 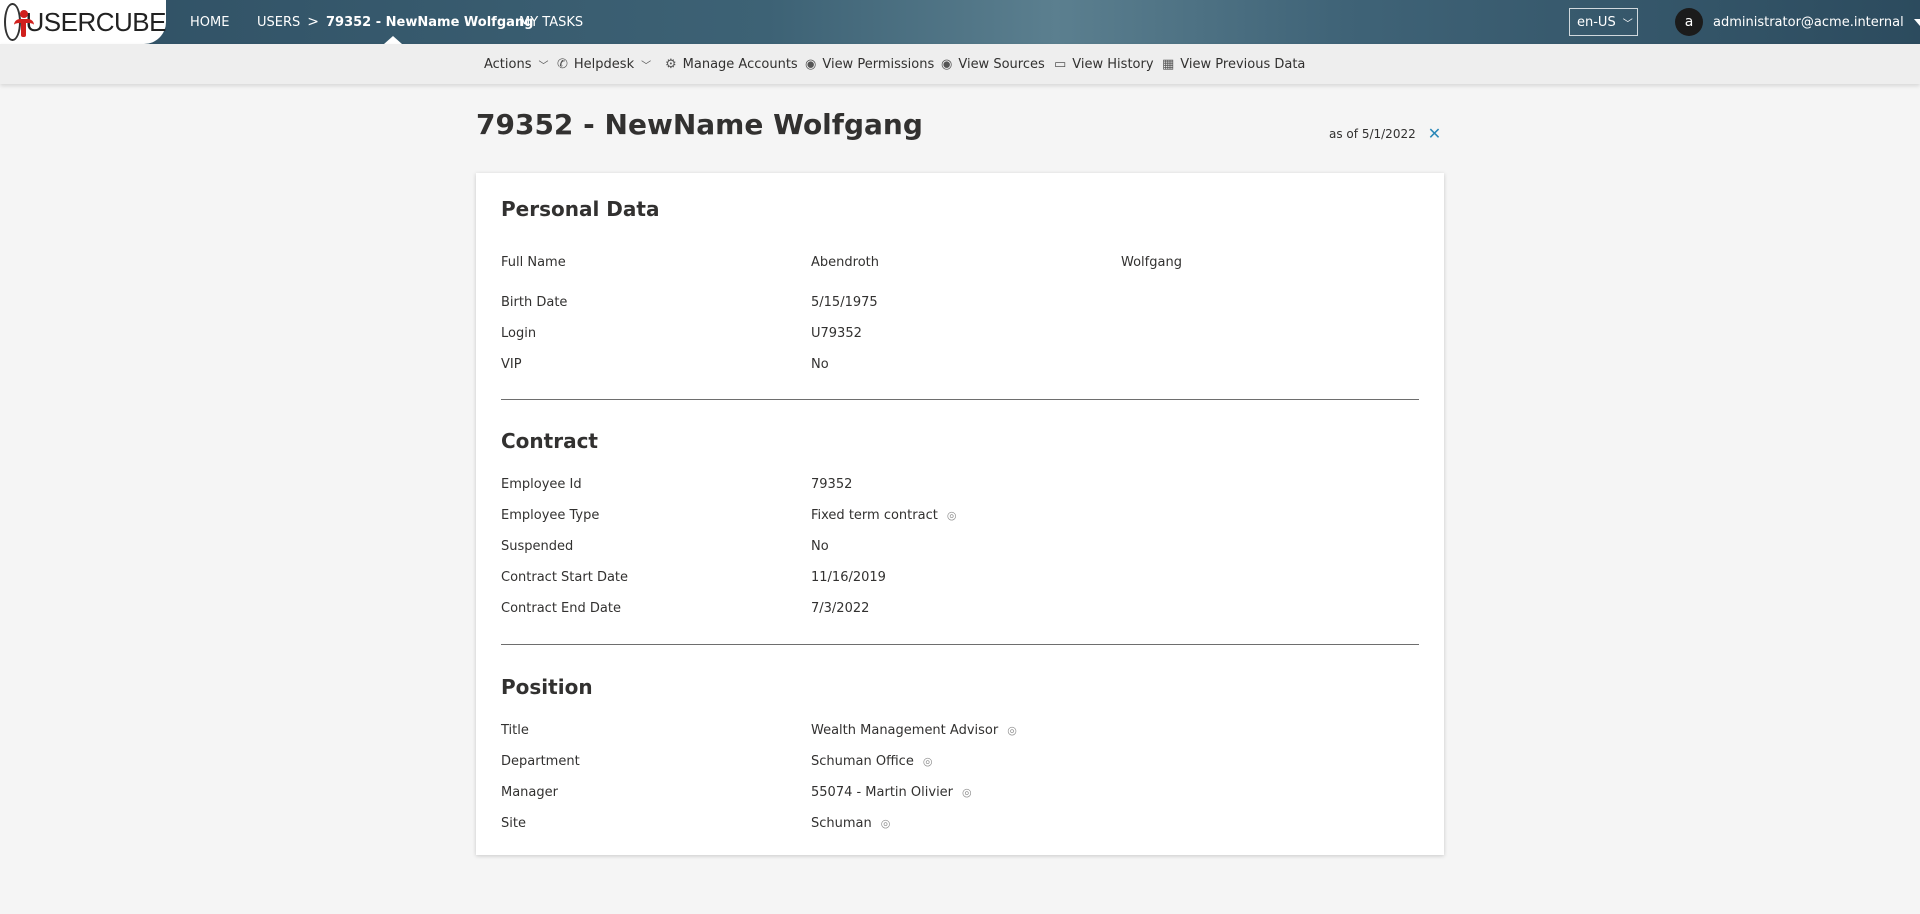 What do you see at coordinates (961, 826) in the screenshot?
I see `field-site: Site Schuman ◎` at bounding box center [961, 826].